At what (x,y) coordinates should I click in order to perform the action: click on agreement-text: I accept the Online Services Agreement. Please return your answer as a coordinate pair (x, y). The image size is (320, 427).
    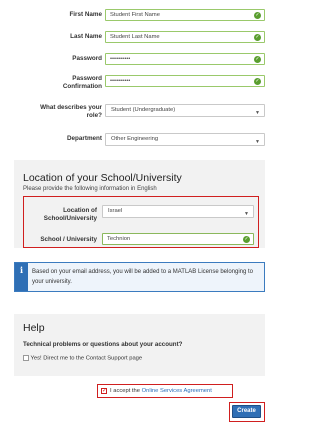
    Looking at the image, I should click on (161, 391).